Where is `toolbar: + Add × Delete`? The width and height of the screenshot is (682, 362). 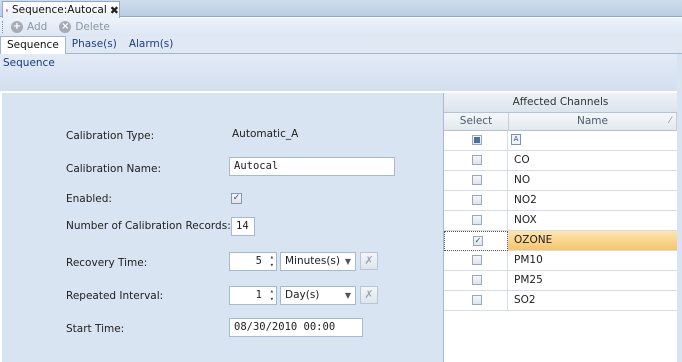 toolbar: + Add × Delete is located at coordinates (341, 27).